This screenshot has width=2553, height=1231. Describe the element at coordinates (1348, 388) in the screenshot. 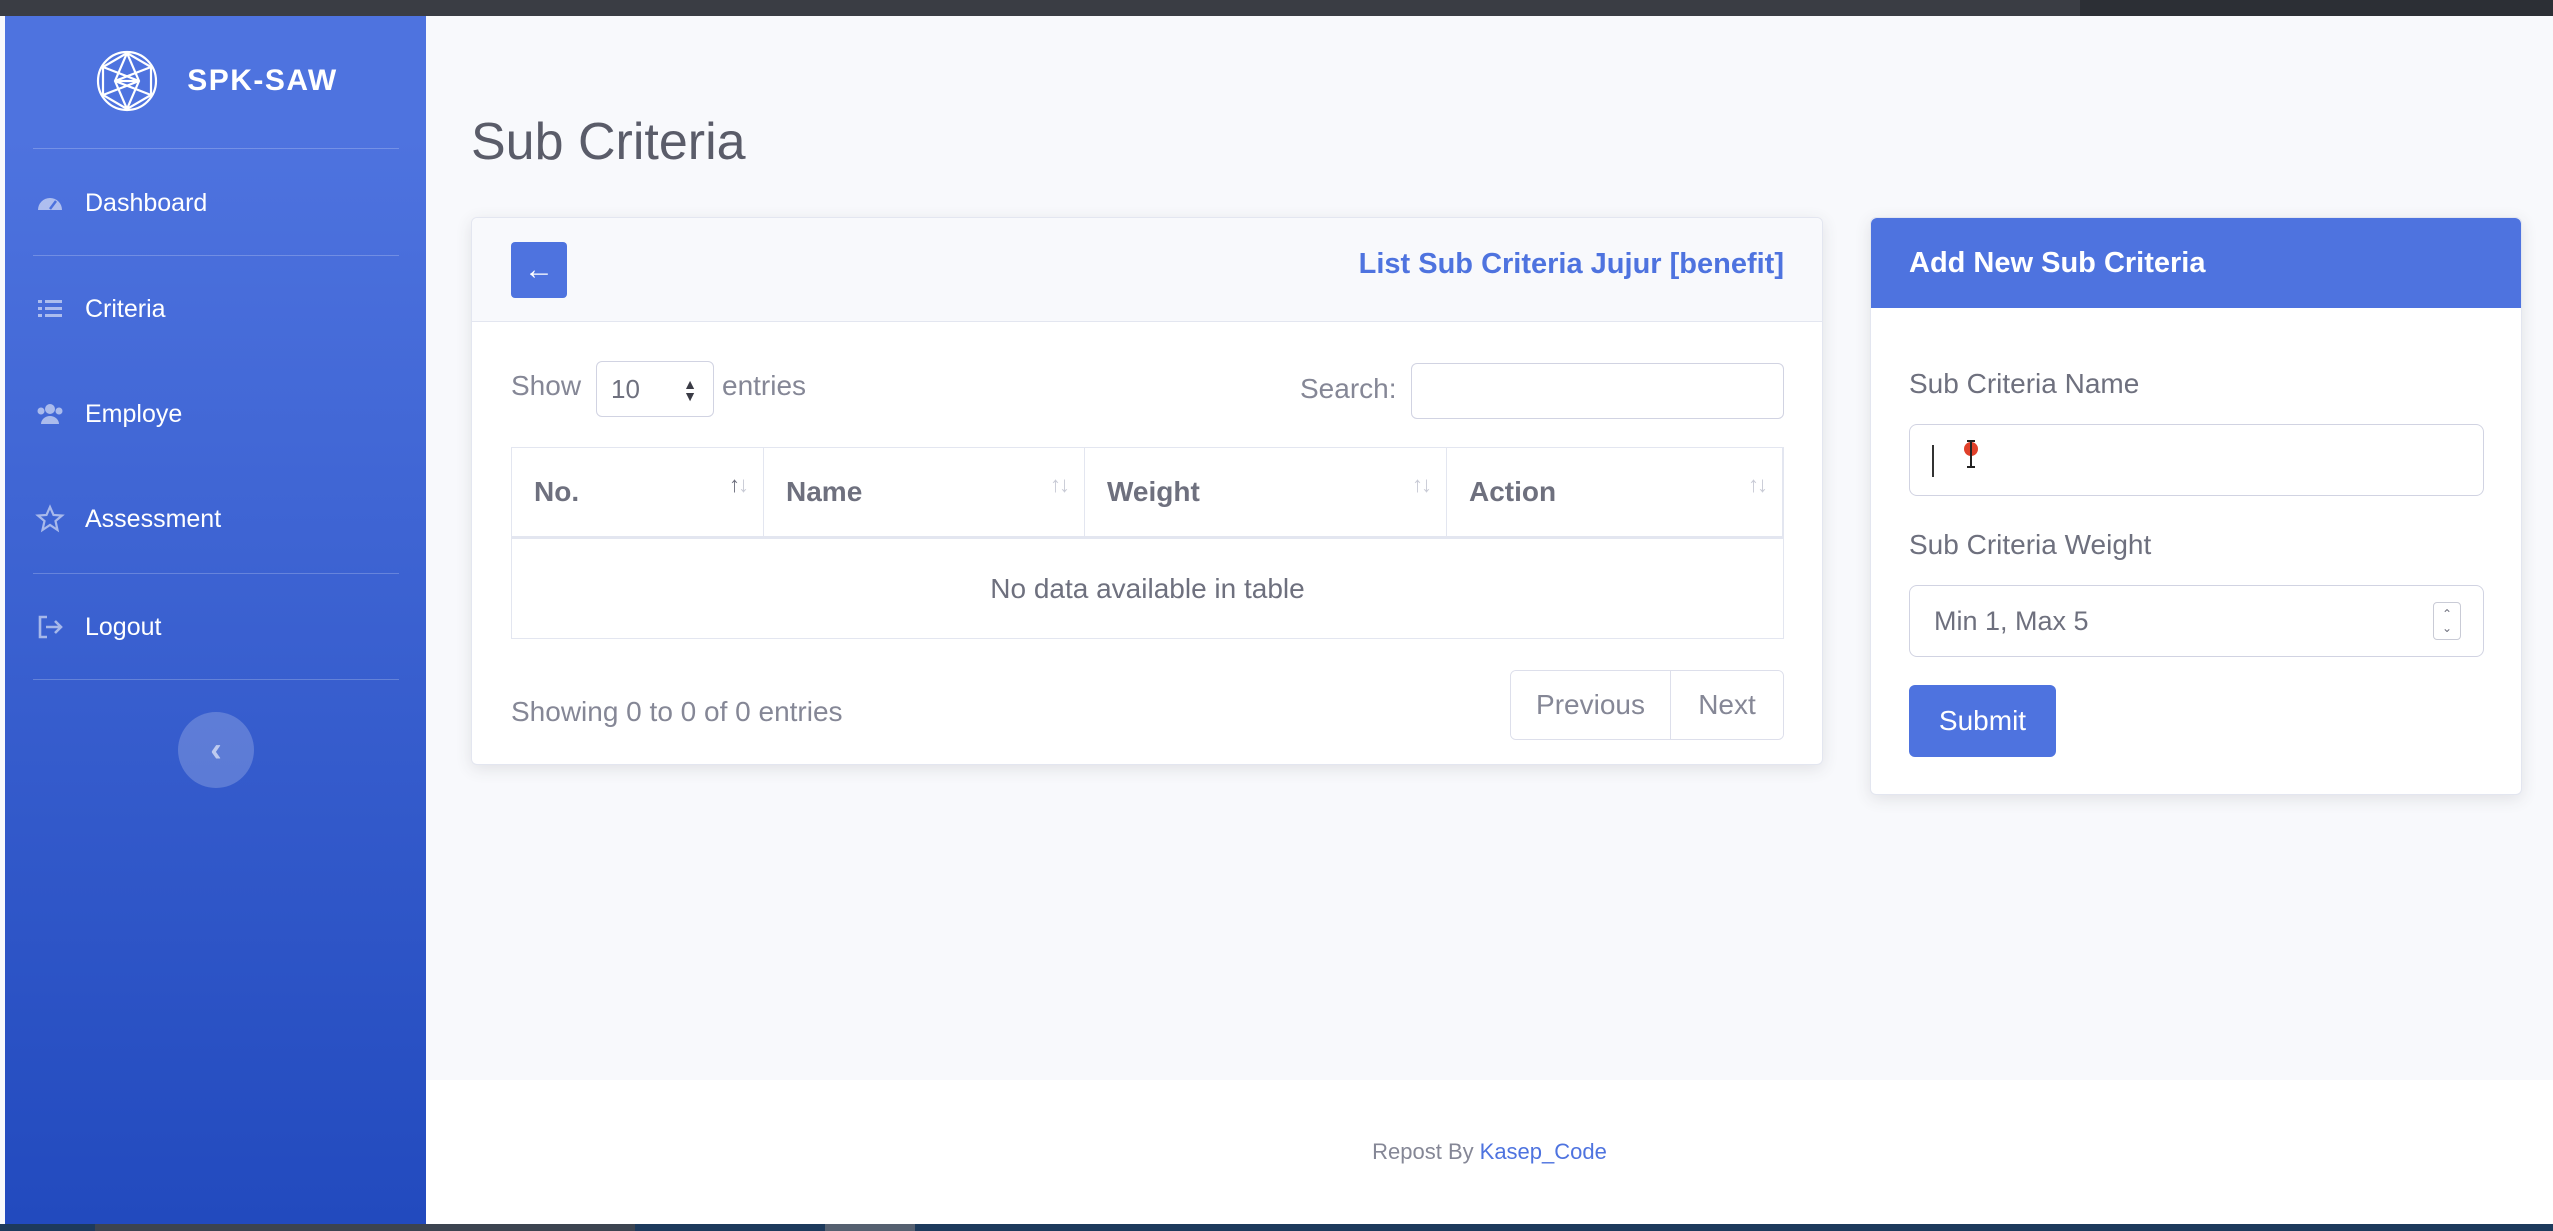

I see `search-label: Search:` at that location.